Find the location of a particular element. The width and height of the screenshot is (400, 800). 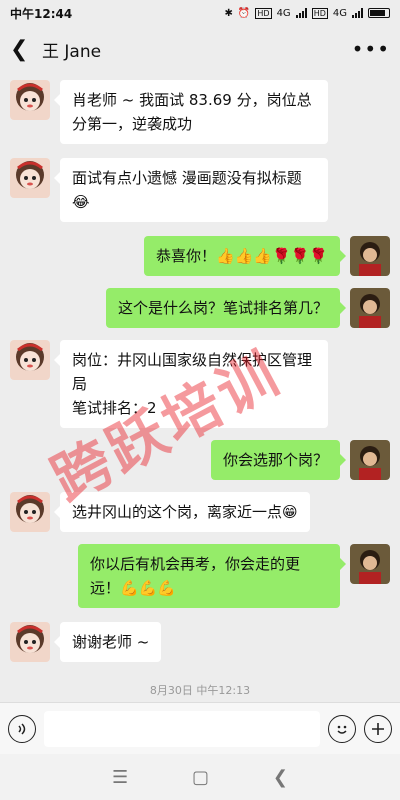

message-row: 肖老师 ~ 我面试 83.69 分，岗位总分第一，逆袭成功 is located at coordinates (169, 112).